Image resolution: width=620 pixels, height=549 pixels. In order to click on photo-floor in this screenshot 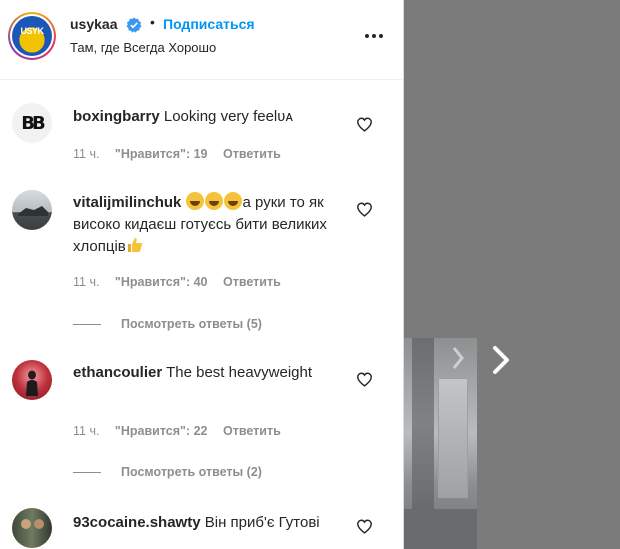, I will do `click(440, 529)`.